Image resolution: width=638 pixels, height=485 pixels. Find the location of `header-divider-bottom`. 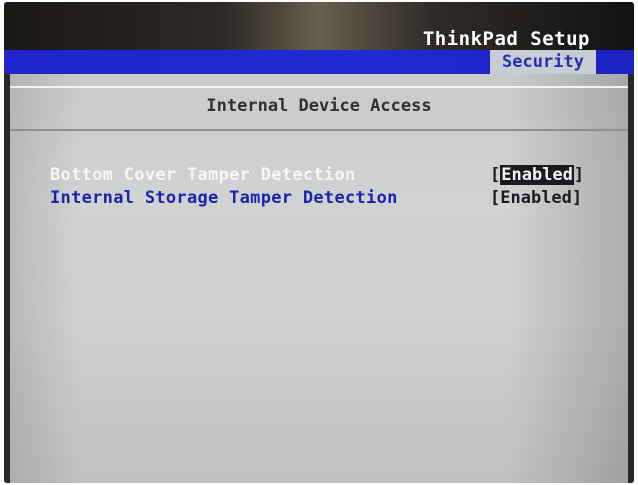

header-divider-bottom is located at coordinates (319, 130).